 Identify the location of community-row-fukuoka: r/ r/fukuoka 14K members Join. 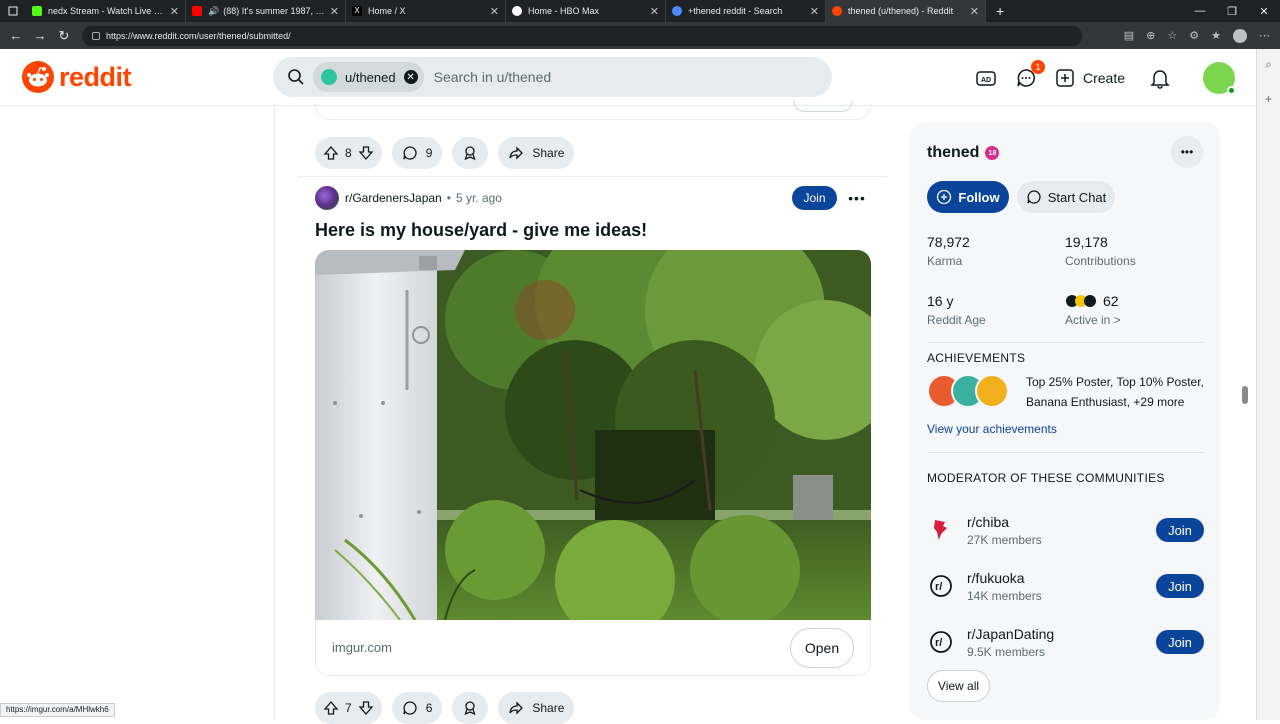
(1065, 586).